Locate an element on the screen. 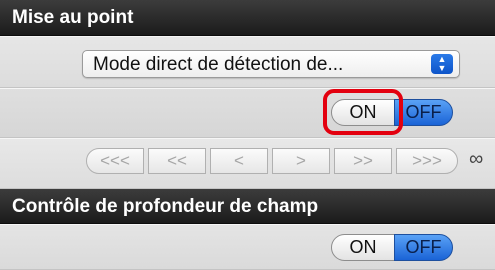 This screenshot has width=495, height=270. on-button-highlight is located at coordinates (363, 112).